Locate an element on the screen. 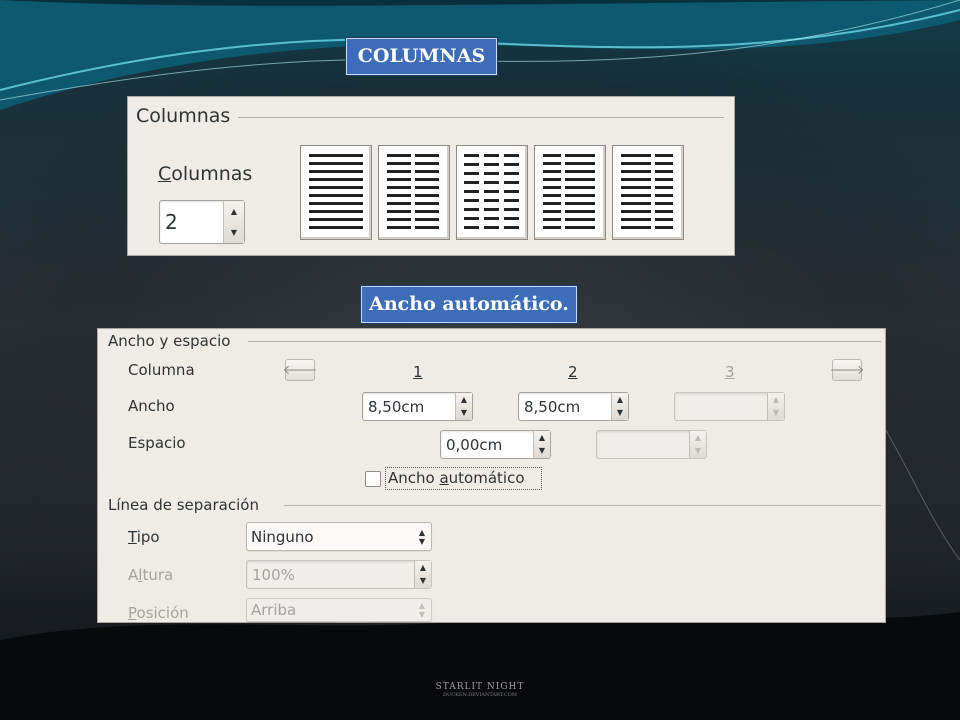 The image size is (960, 720). column-number-3: 3 is located at coordinates (730, 372).